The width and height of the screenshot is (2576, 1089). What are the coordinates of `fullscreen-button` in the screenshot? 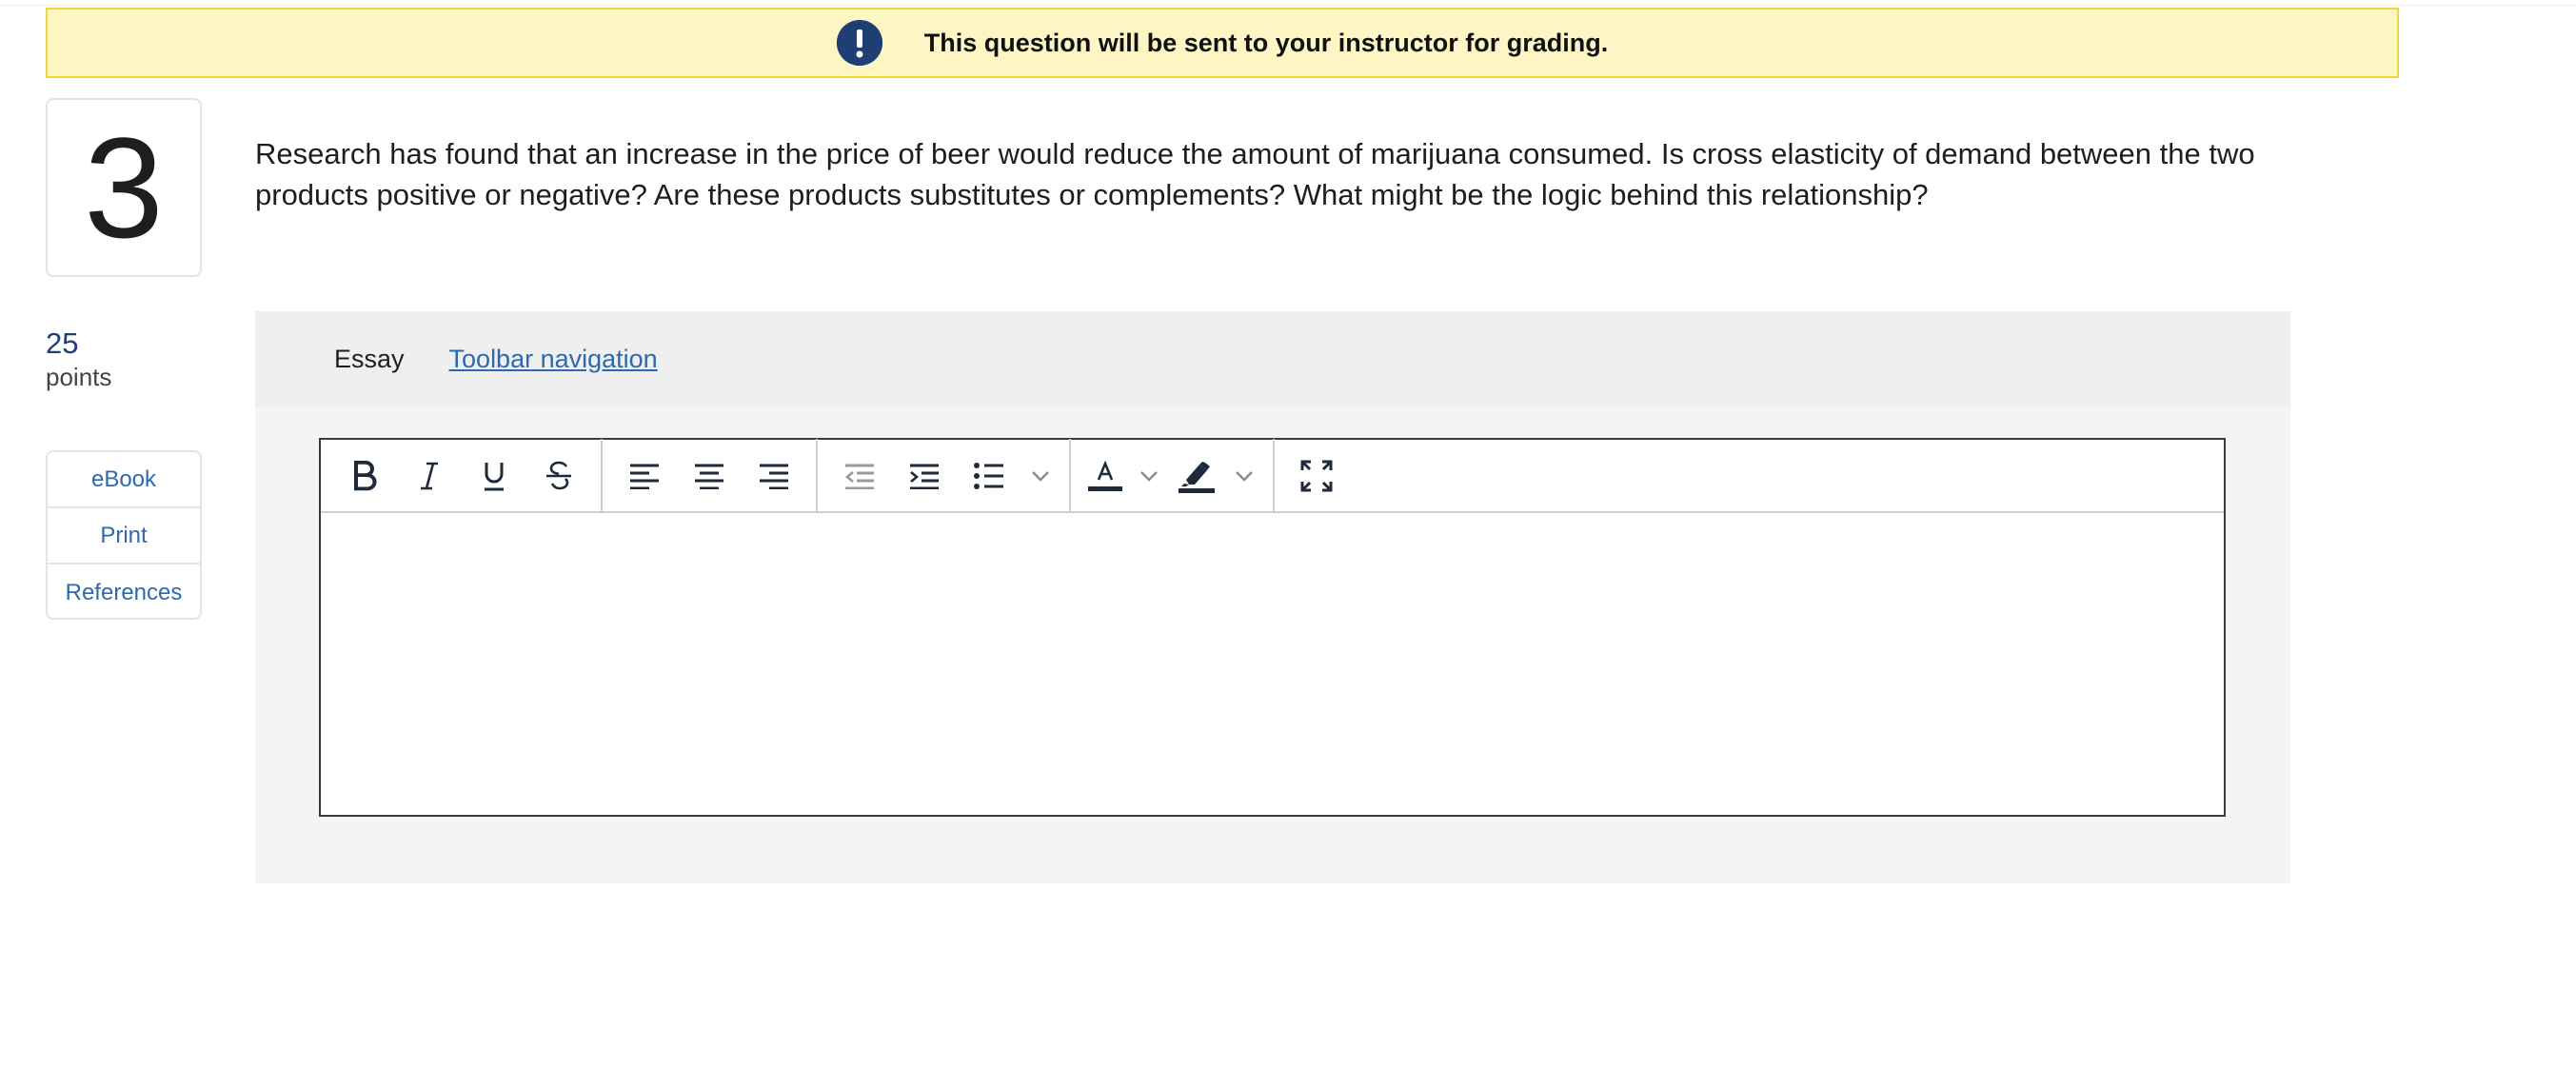 It's located at (1316, 476).